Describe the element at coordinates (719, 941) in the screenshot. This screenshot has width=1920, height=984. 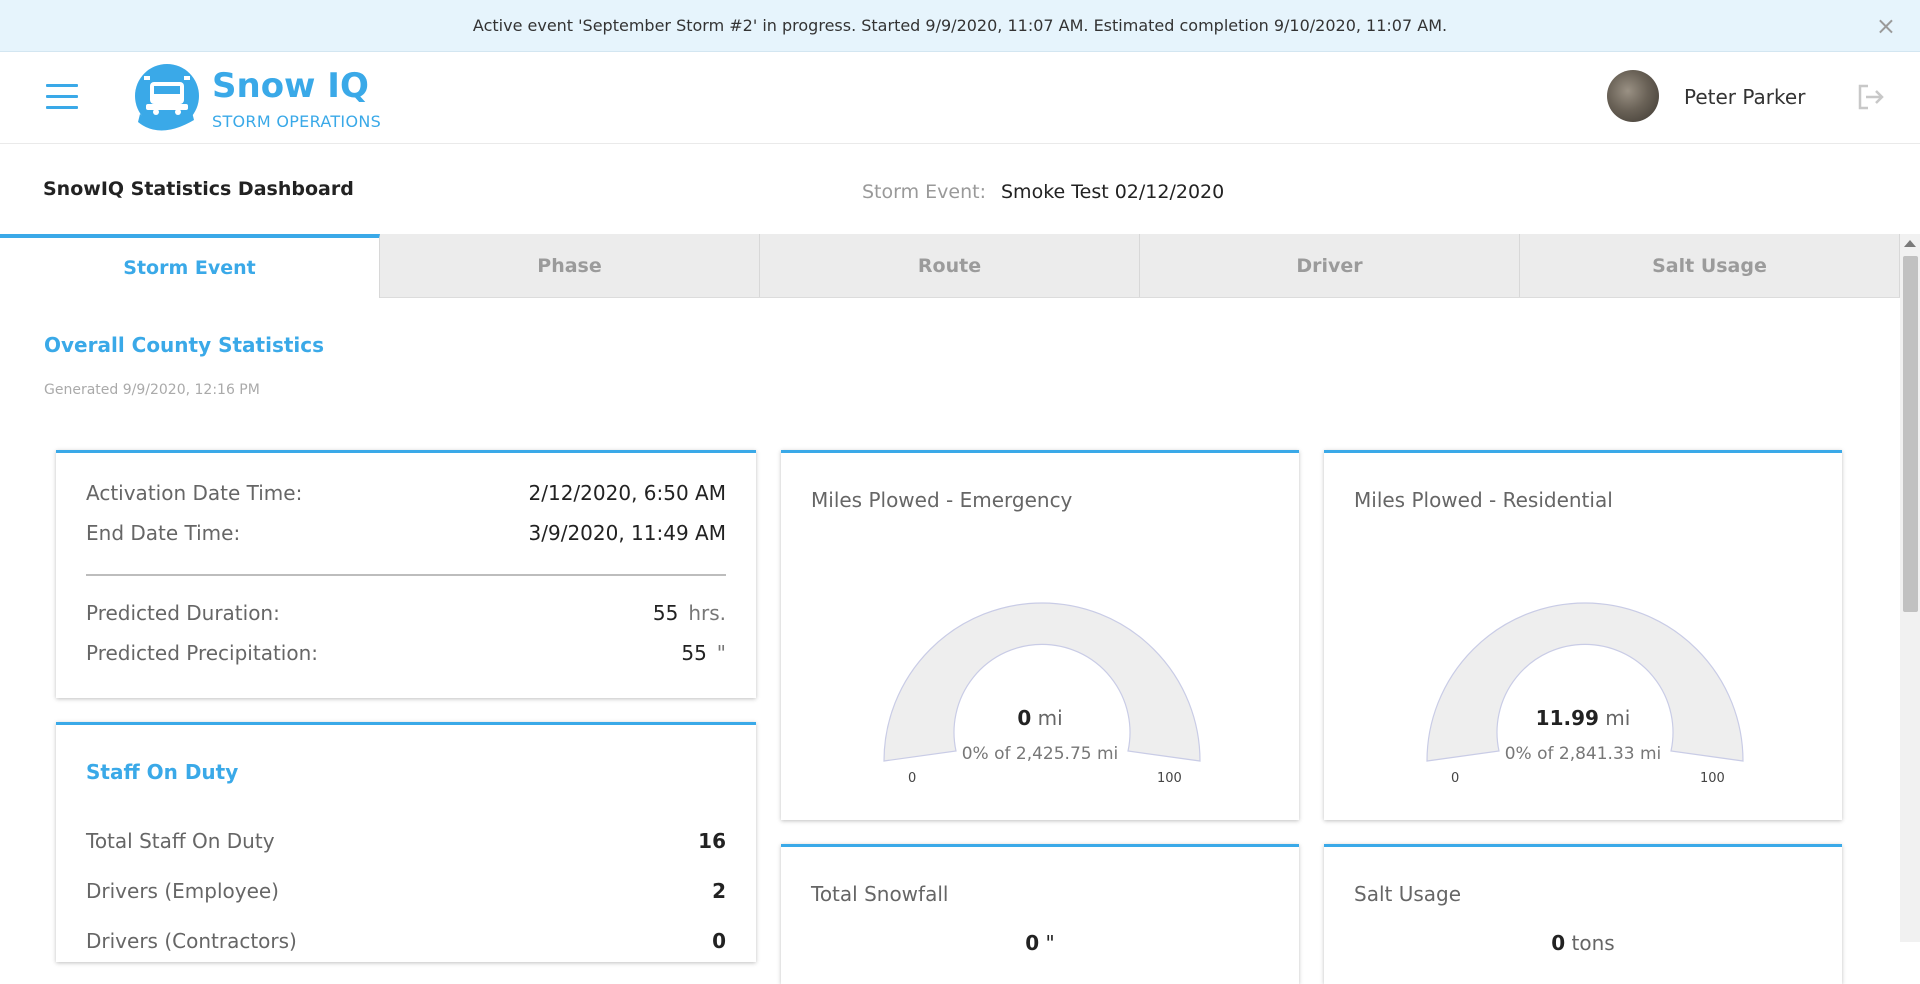
I see `staff-row-value: 0` at that location.